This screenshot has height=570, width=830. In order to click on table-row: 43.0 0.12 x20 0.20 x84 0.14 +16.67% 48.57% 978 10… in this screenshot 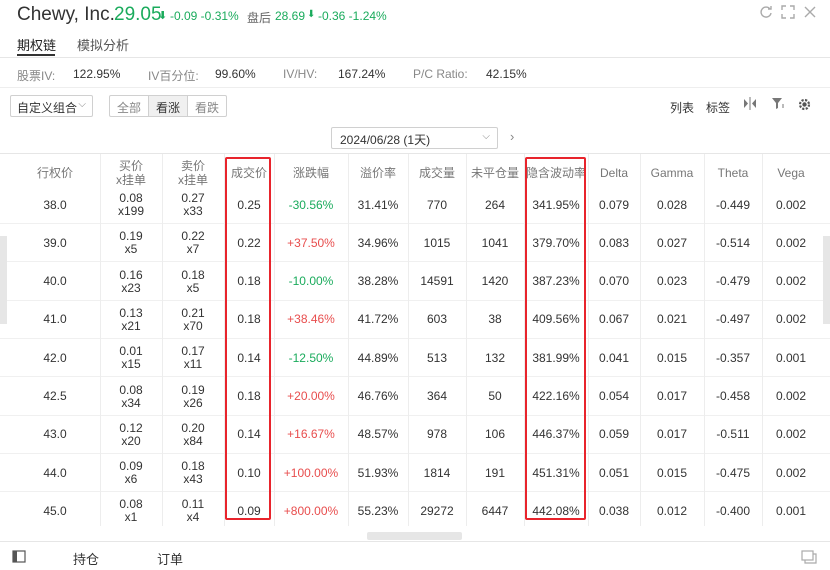, I will do `click(415, 435)`.